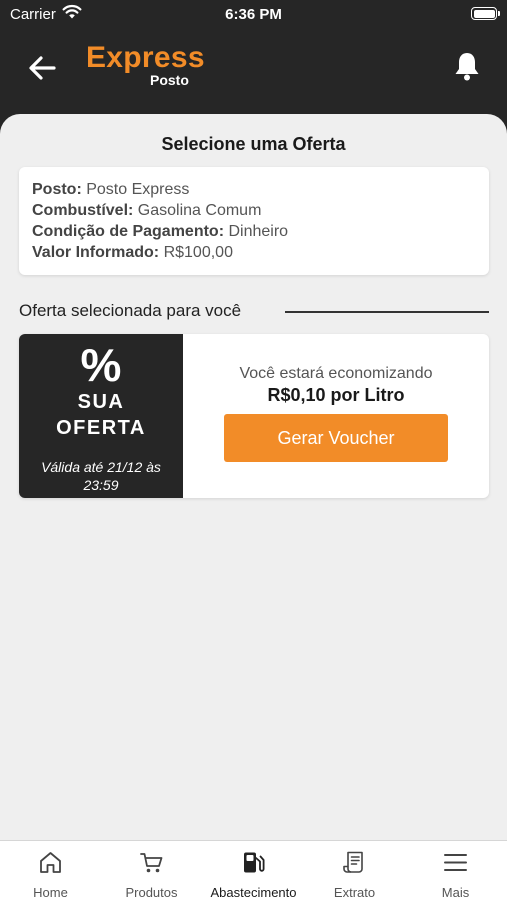 This screenshot has height=900, width=507. Describe the element at coordinates (101, 428) in the screenshot. I see `offer-badge-line2: OFERTA` at that location.